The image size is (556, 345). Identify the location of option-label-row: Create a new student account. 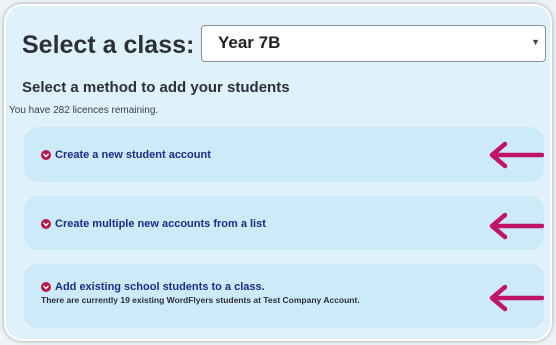
(126, 155).